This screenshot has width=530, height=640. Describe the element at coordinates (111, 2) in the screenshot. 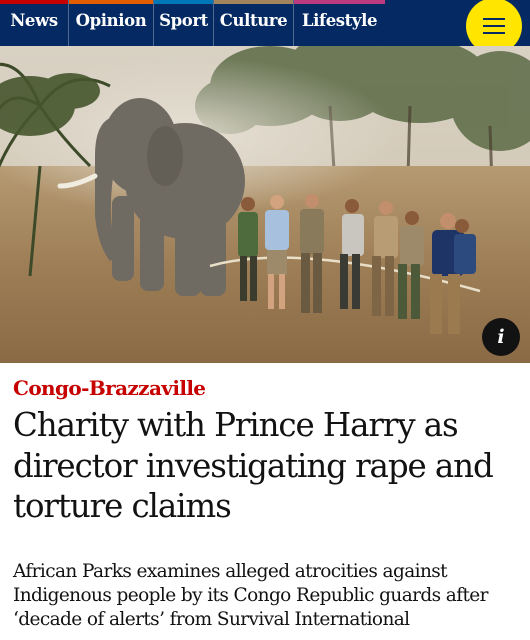

I see `nav-accent-opinion` at that location.